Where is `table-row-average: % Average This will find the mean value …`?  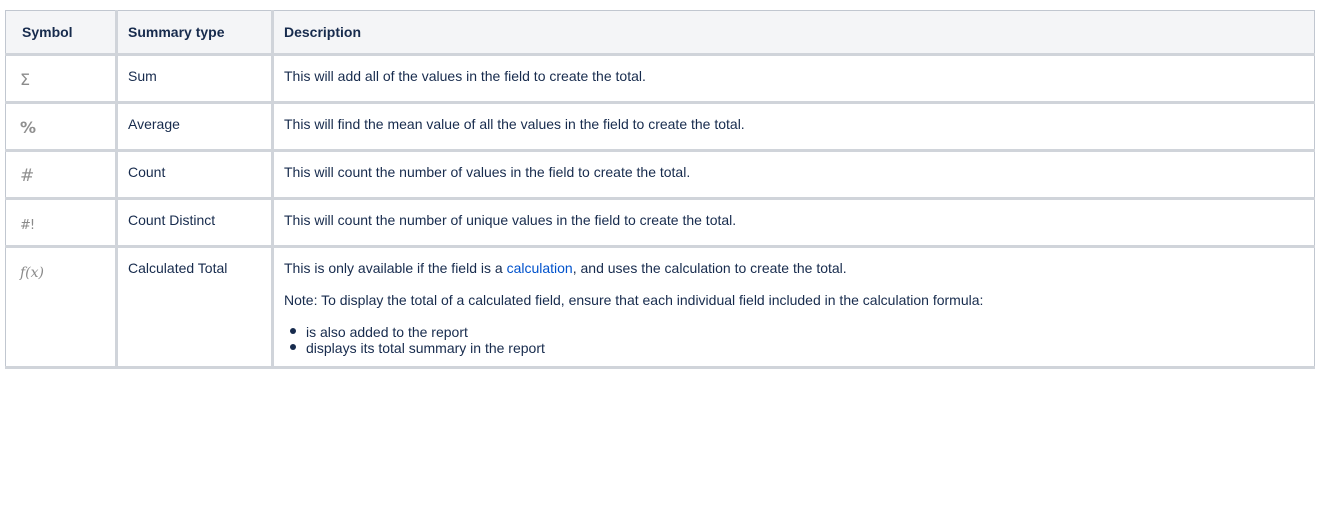
table-row-average: % Average This will find the mean value … is located at coordinates (660, 126).